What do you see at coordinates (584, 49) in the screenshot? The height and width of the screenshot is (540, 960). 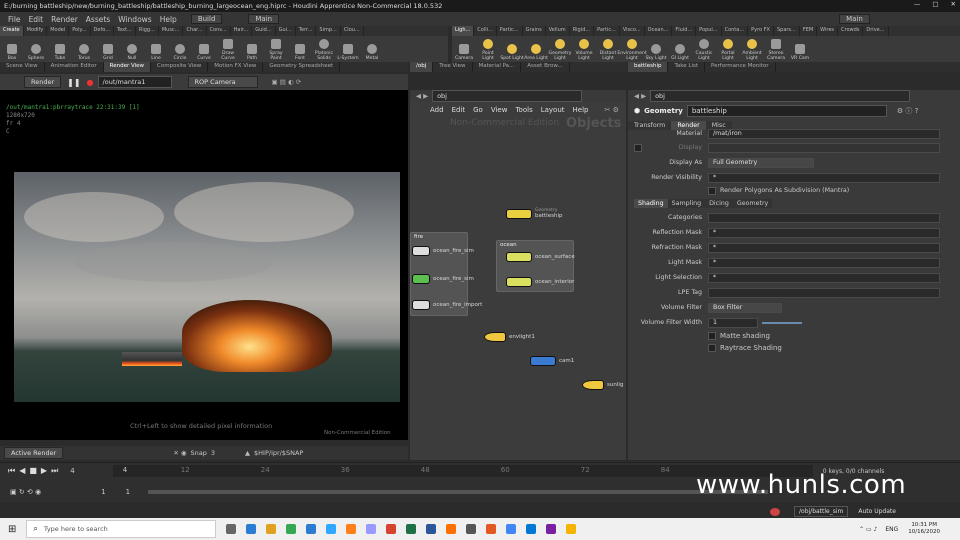 I see `tool-volume-light: Volume Light` at bounding box center [584, 49].